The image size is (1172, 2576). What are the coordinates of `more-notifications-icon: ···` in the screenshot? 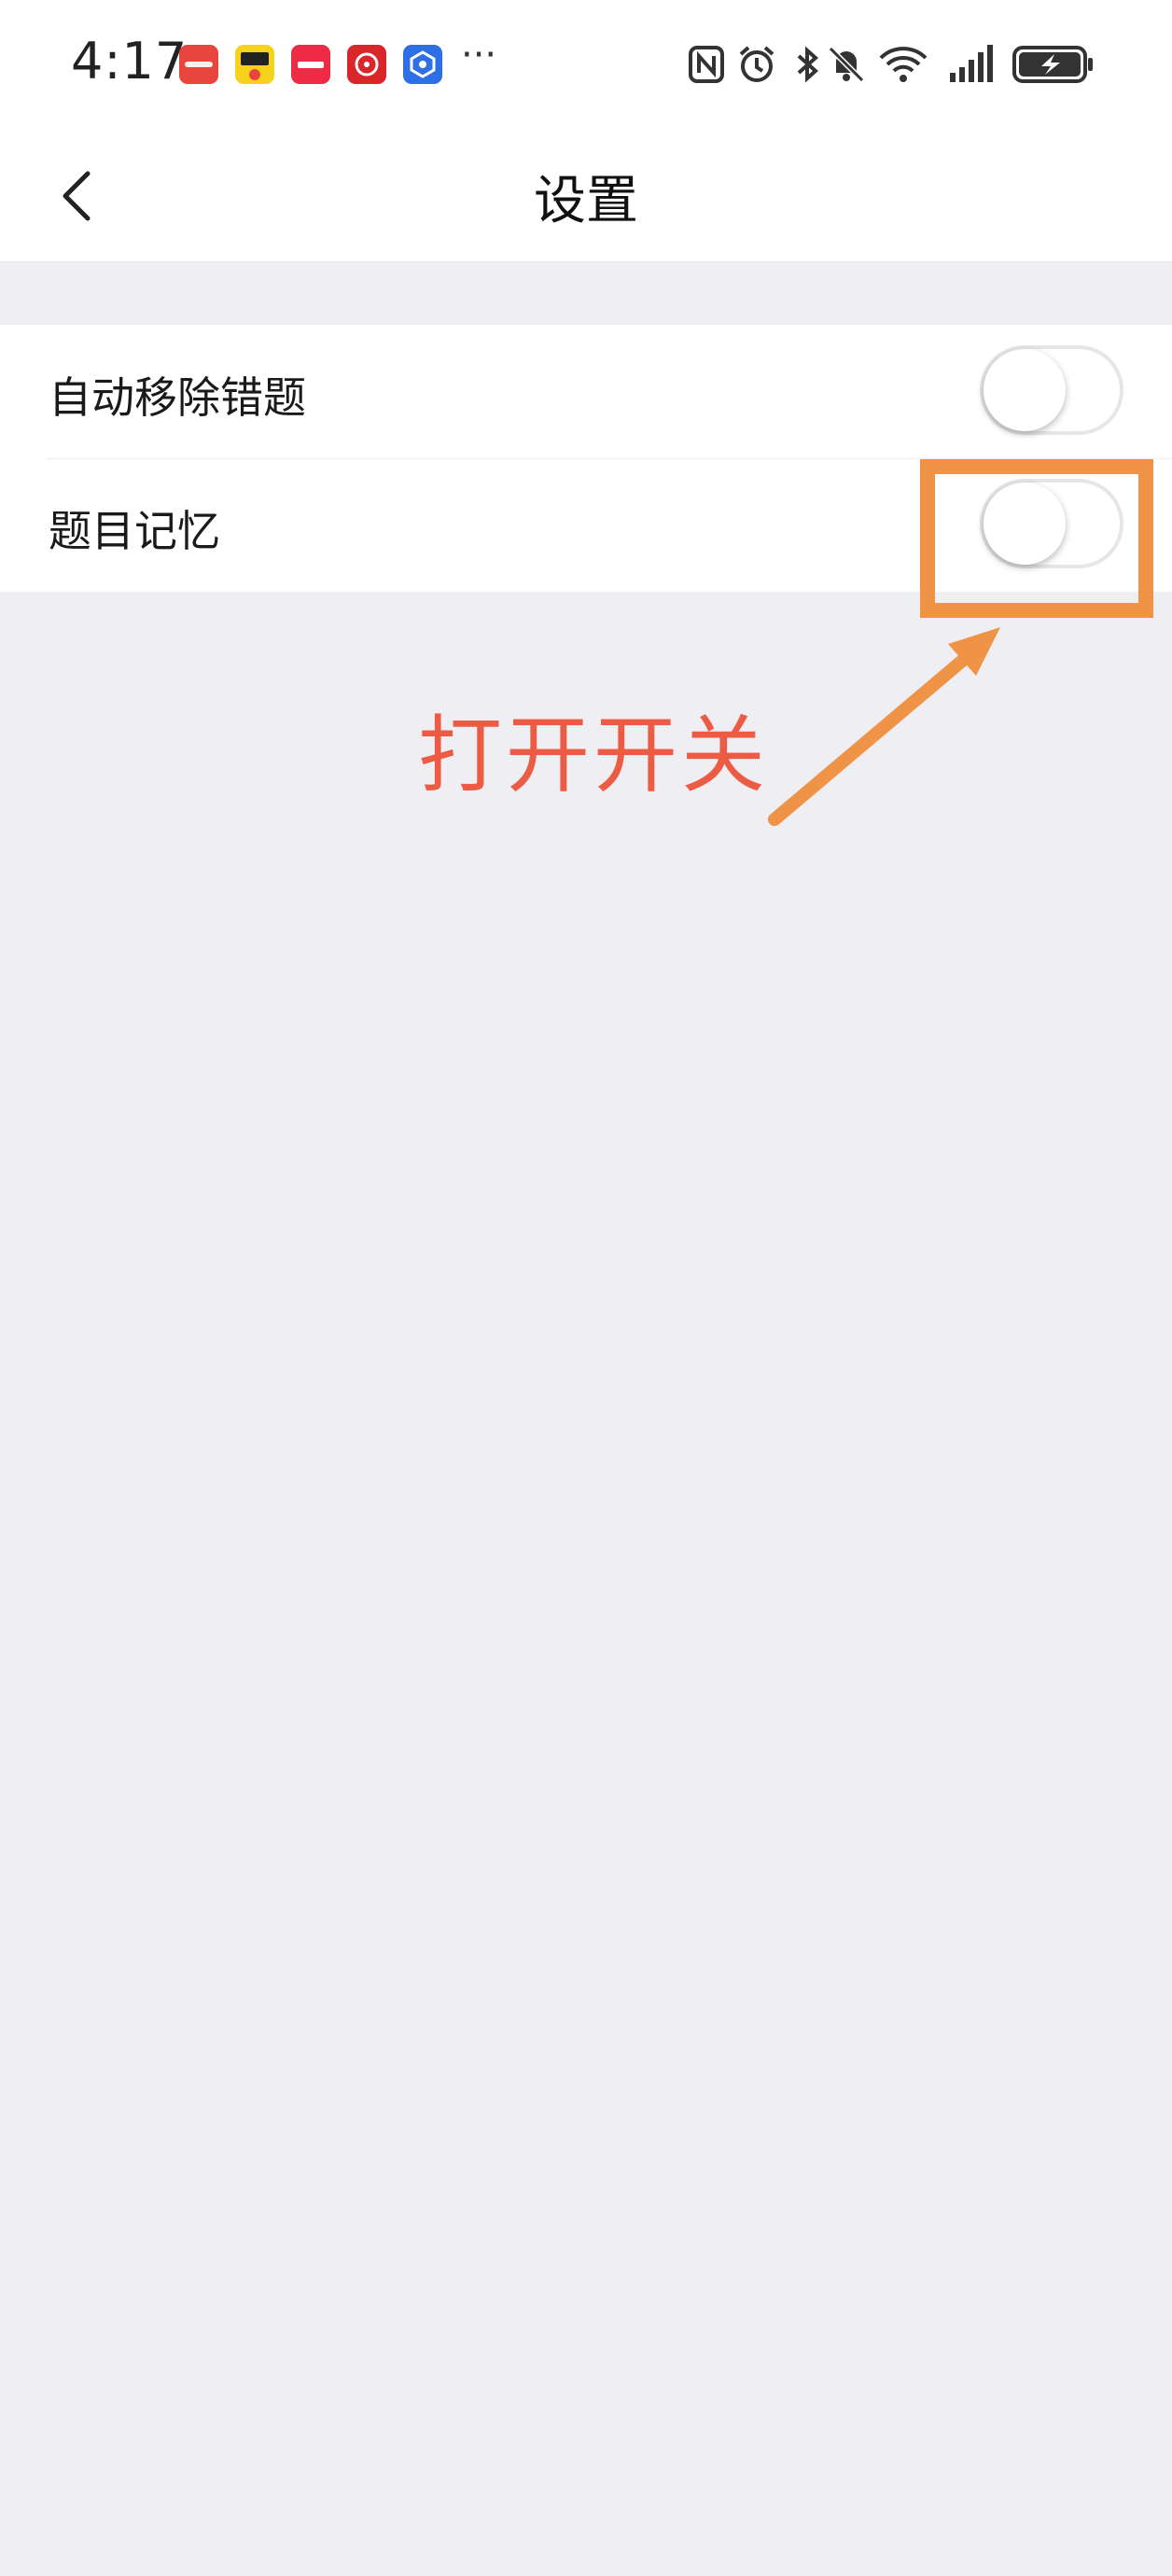 It's located at (479, 55).